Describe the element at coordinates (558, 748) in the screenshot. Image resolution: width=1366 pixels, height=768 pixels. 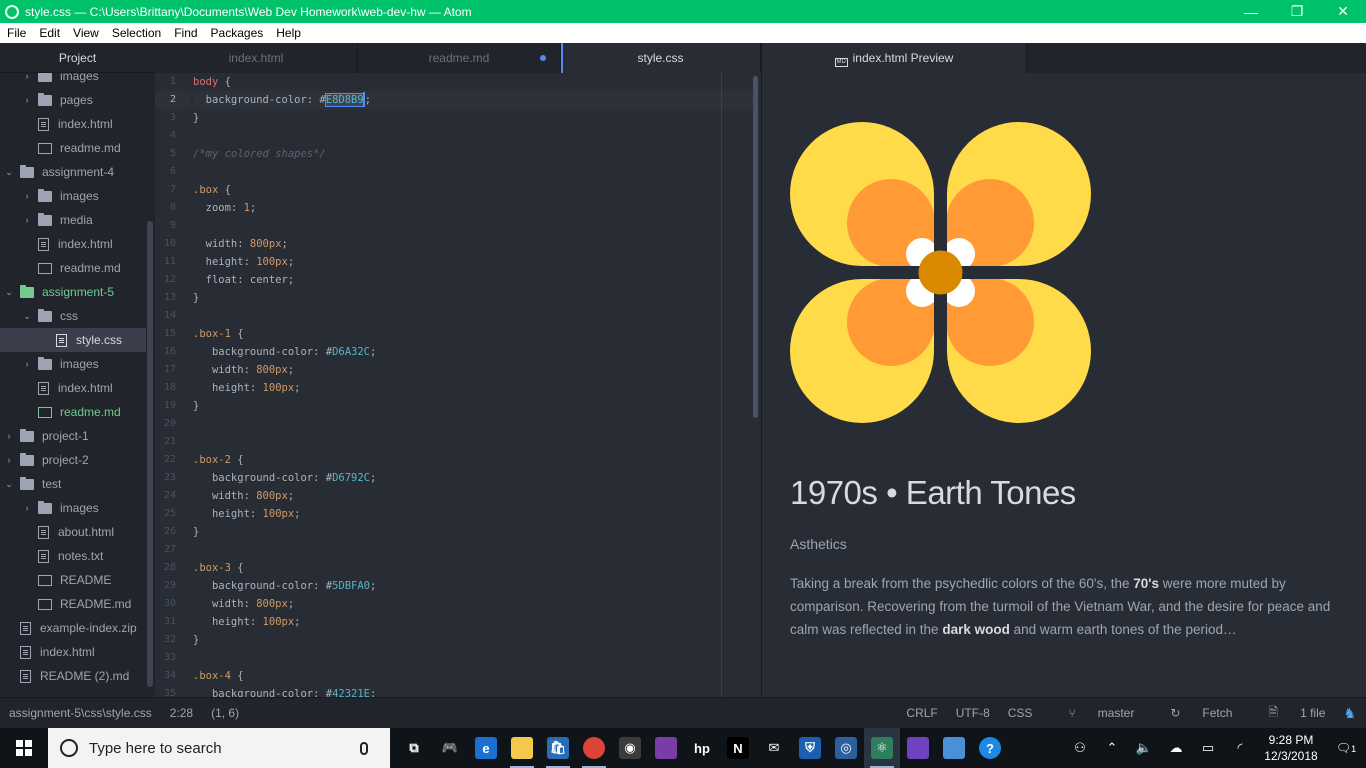
I see `taskbar-app: 🛍` at that location.